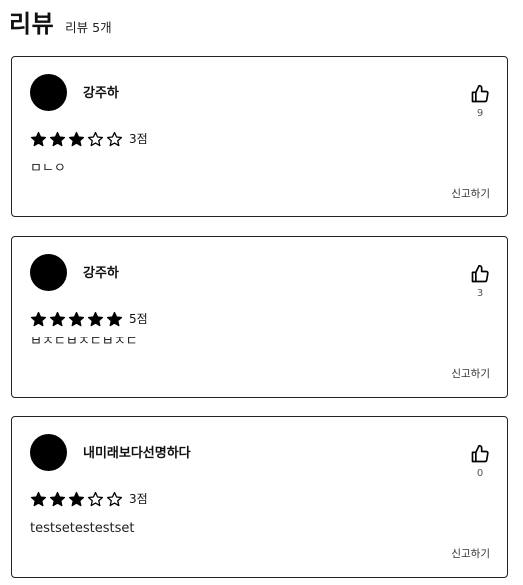  I want to click on review-author: 내미래보다선명하다, so click(137, 453).